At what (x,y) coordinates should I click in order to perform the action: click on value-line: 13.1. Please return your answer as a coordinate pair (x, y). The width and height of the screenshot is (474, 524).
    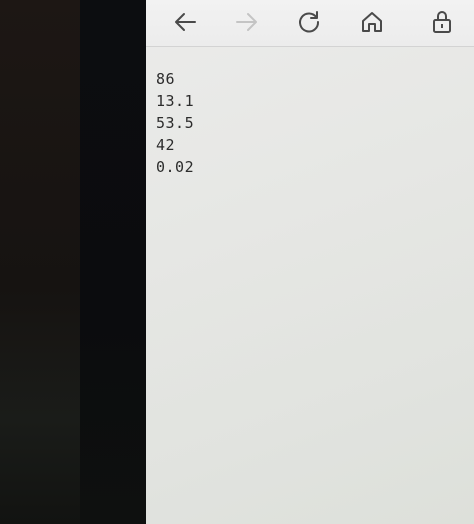
    Looking at the image, I should click on (175, 101).